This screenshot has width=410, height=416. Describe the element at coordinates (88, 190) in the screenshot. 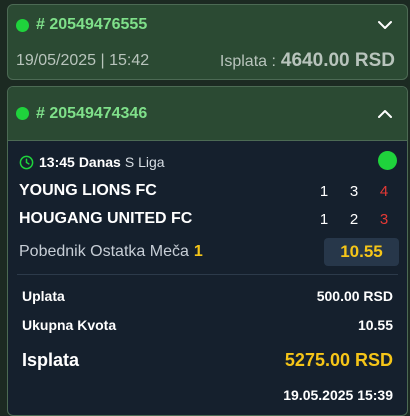

I see `team-name: YOUNG LIONS FC` at that location.